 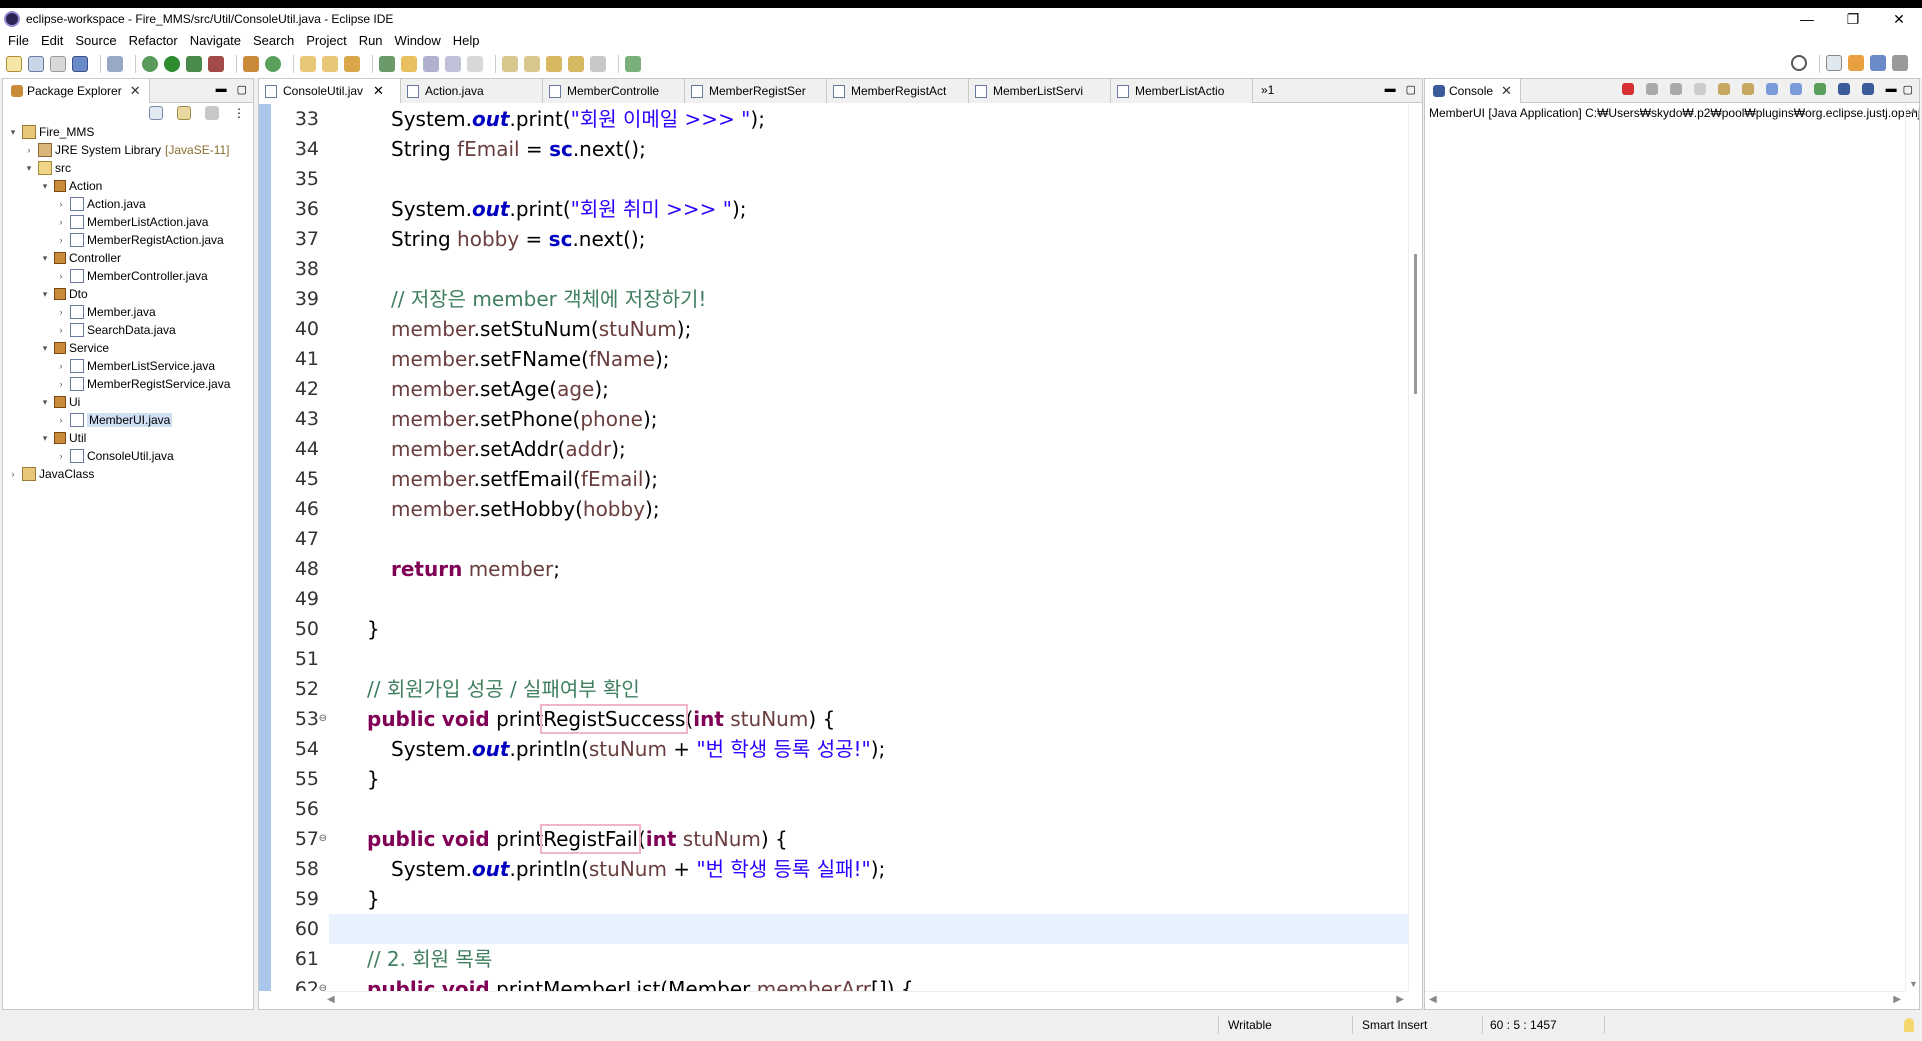 I want to click on remove-launch-icon, so click(x=1651, y=89).